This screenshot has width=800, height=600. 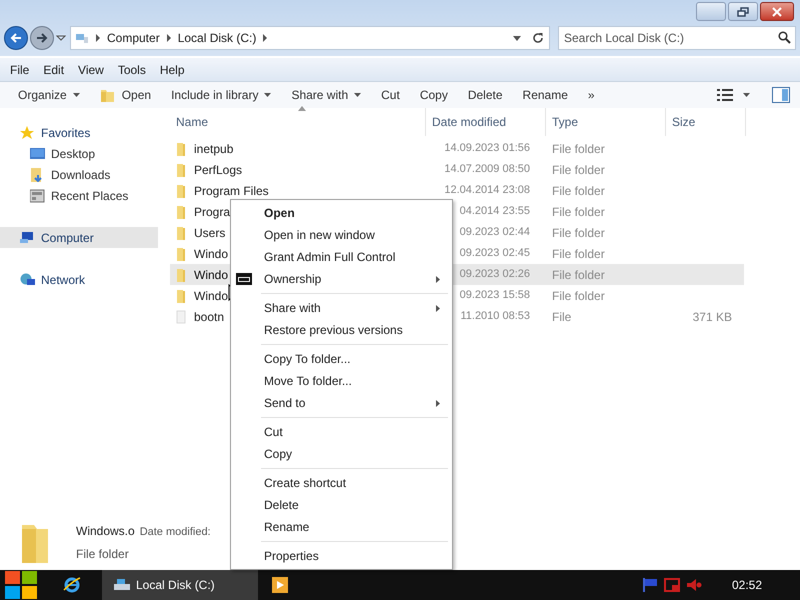 What do you see at coordinates (72, 585) in the screenshot?
I see `browser-icon` at bounding box center [72, 585].